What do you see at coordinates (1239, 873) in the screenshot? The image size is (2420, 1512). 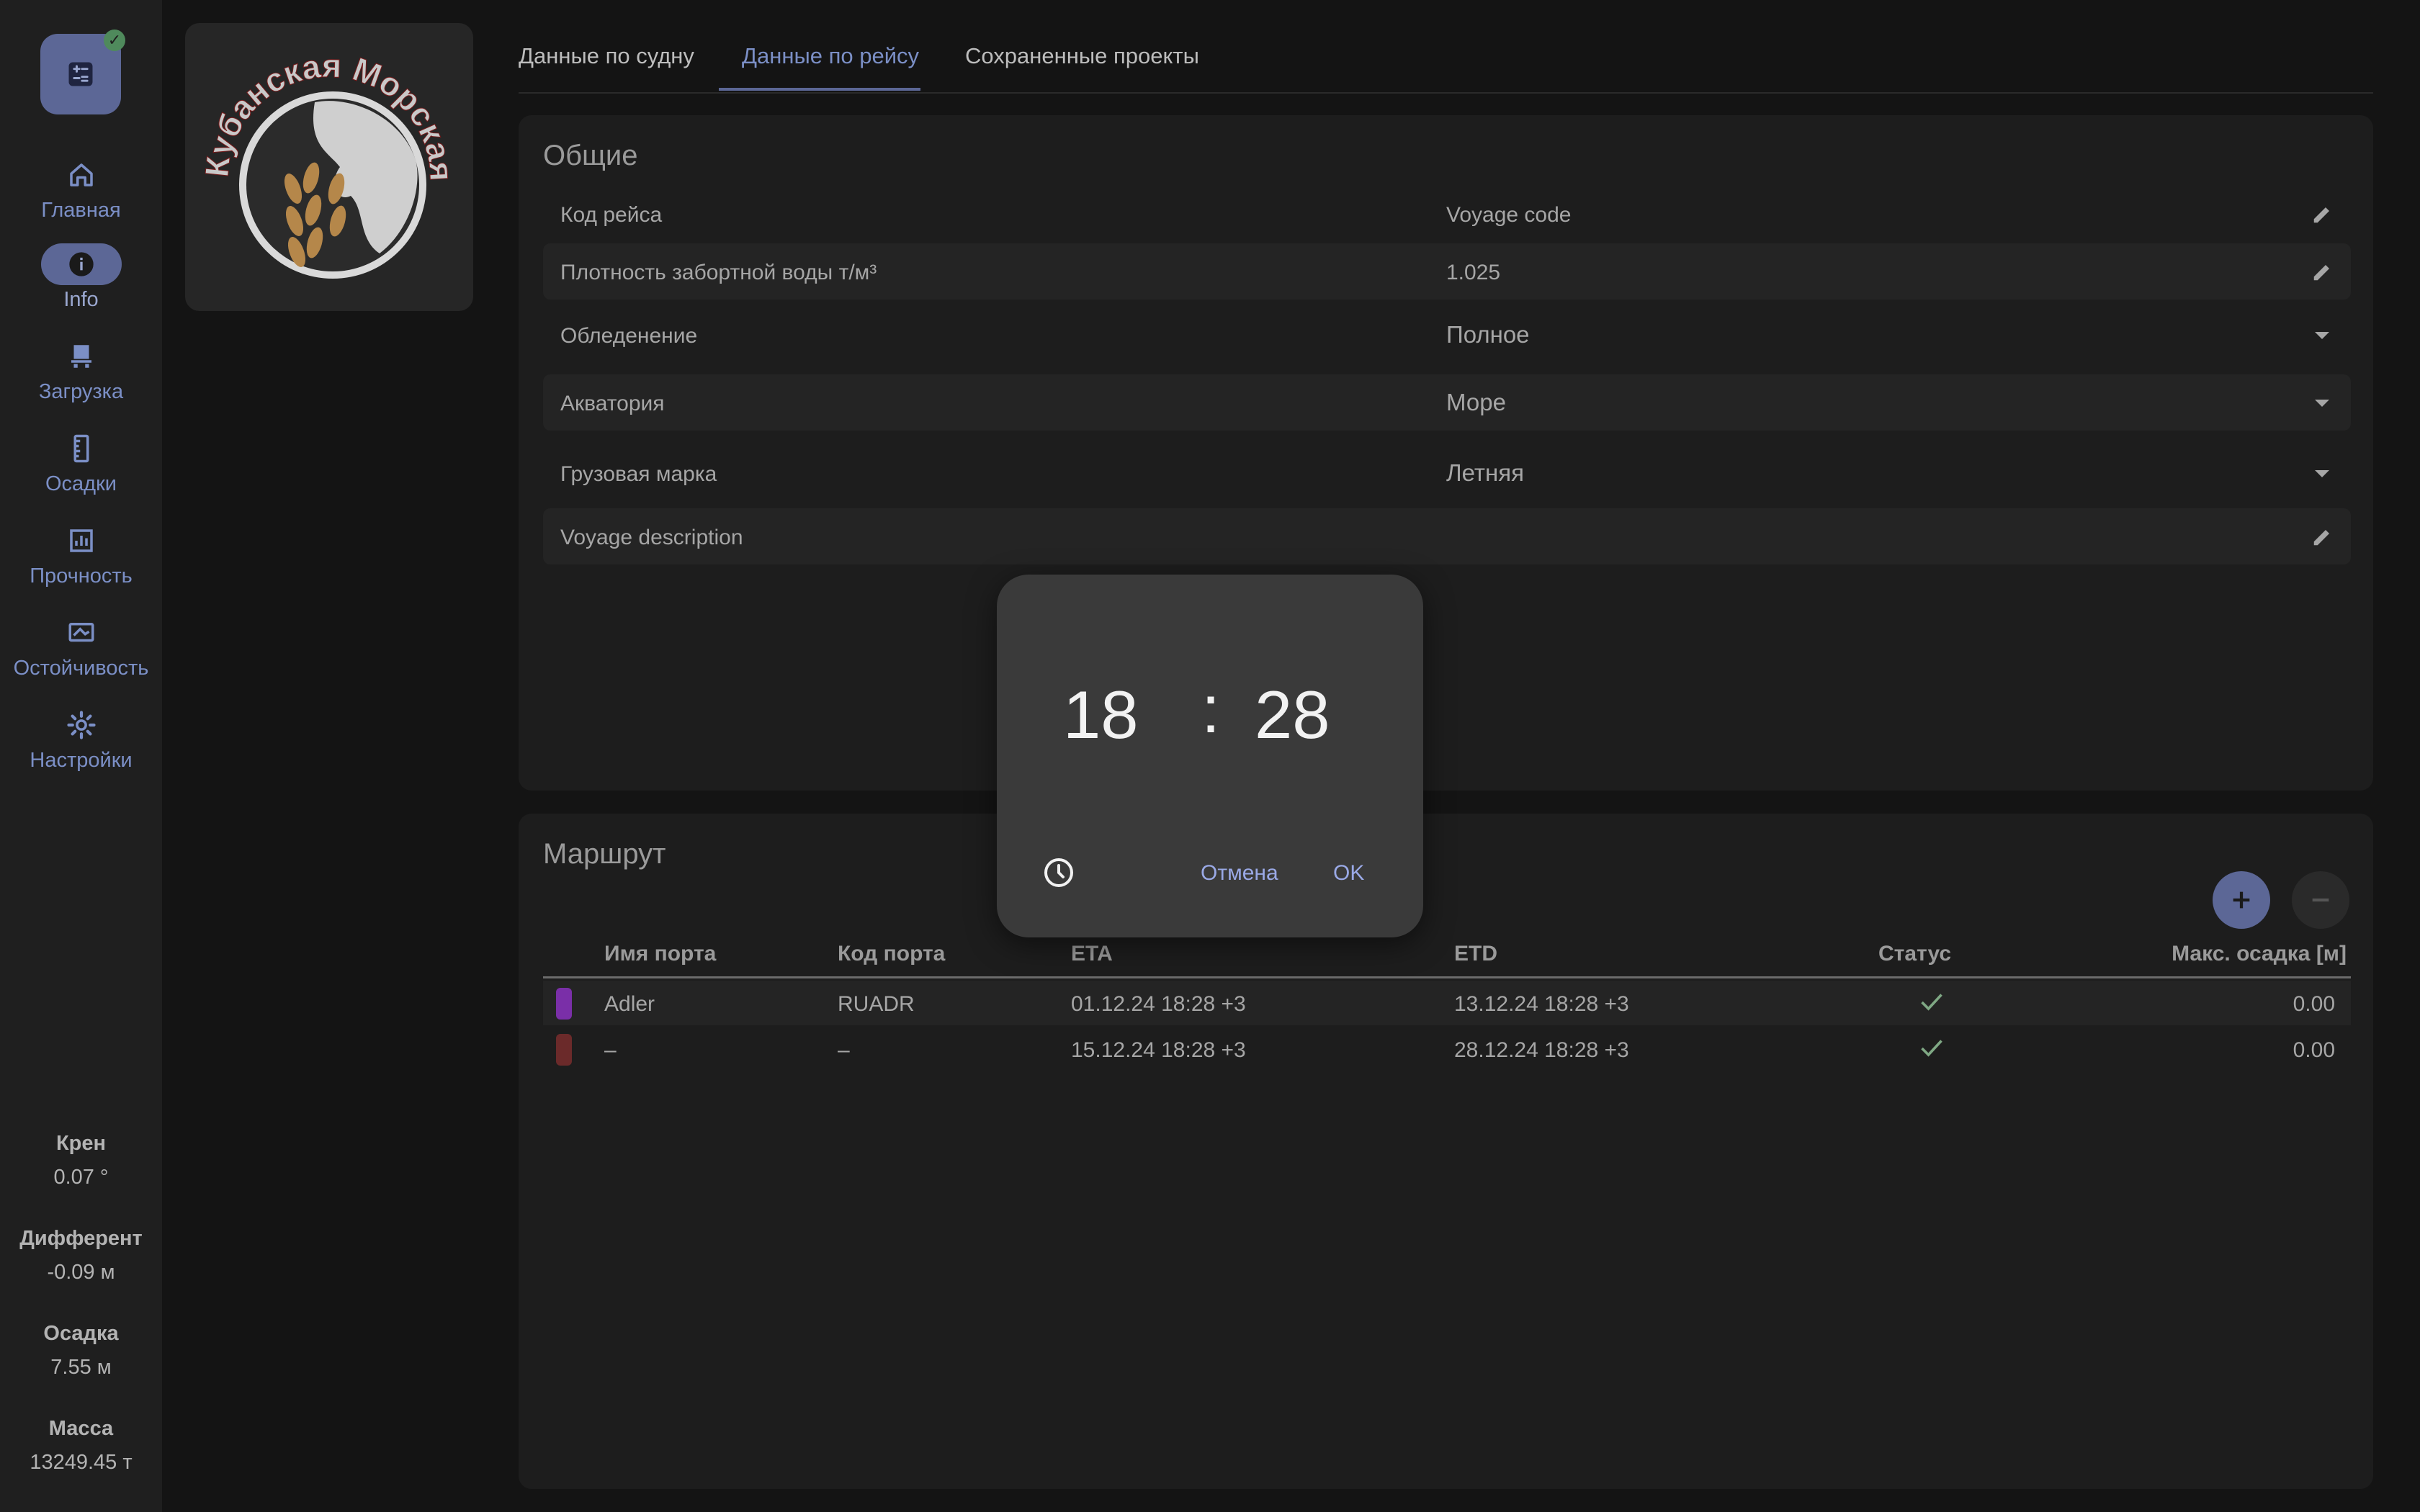 I see `cancel-button: Отмена` at bounding box center [1239, 873].